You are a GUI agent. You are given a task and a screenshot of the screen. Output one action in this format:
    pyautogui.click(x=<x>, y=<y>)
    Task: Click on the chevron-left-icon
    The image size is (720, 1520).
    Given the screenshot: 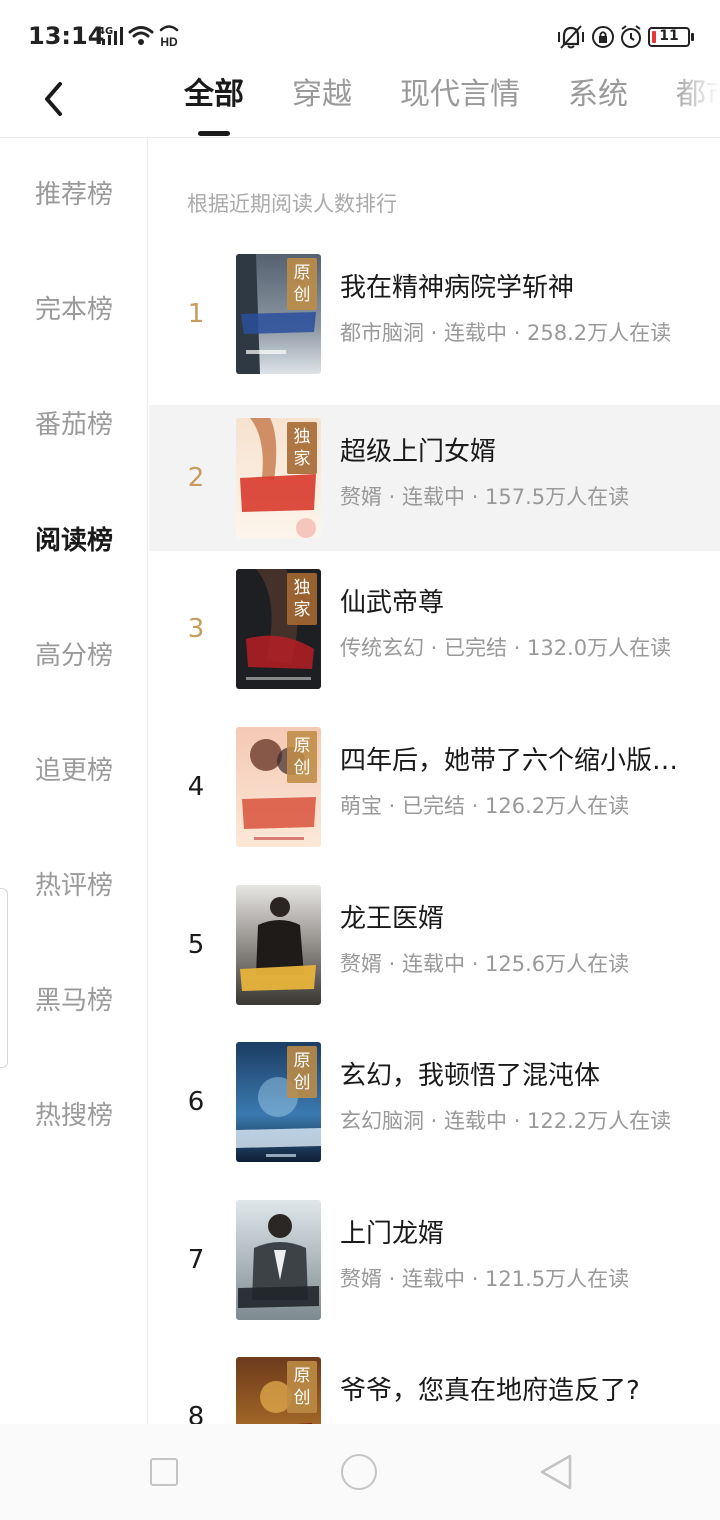 What is the action you would take?
    pyautogui.click(x=53, y=99)
    